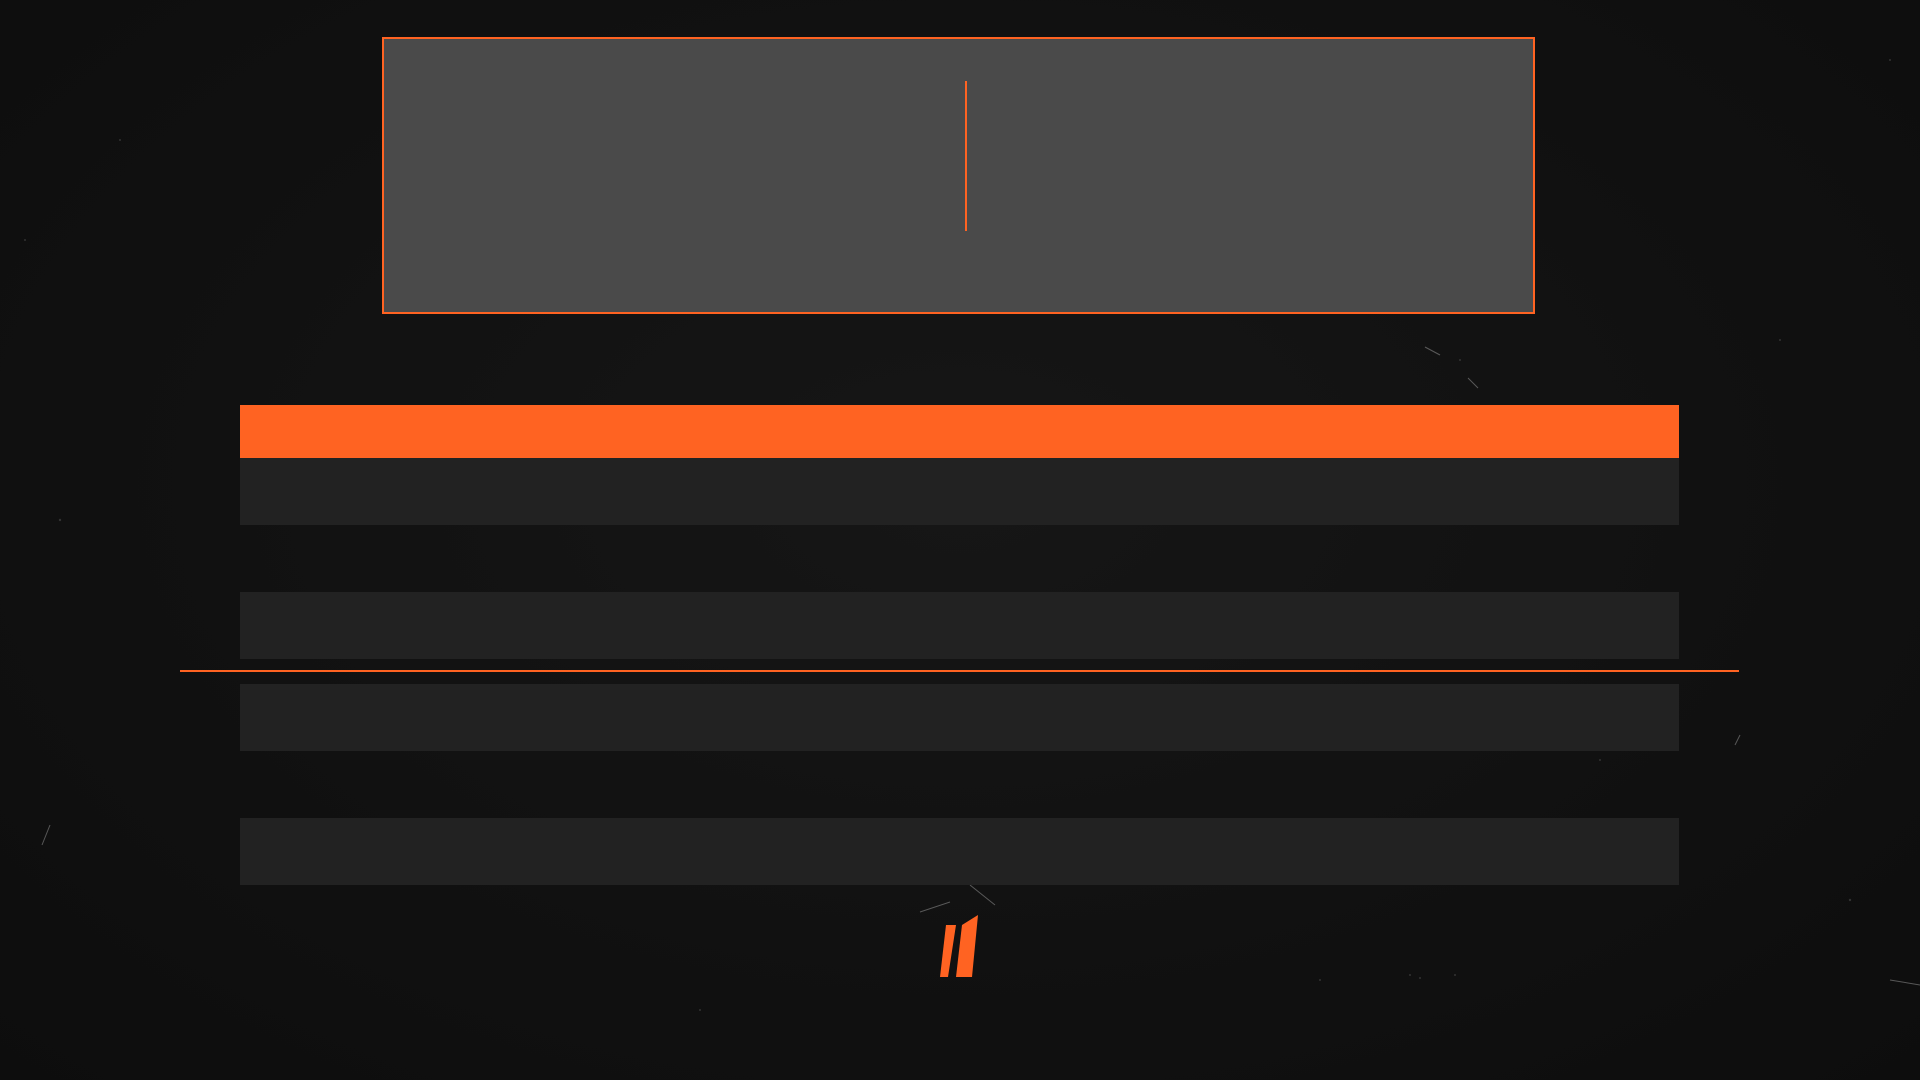 This screenshot has width=1920, height=1080. What do you see at coordinates (959, 946) in the screenshot?
I see `slash-logo-icon` at bounding box center [959, 946].